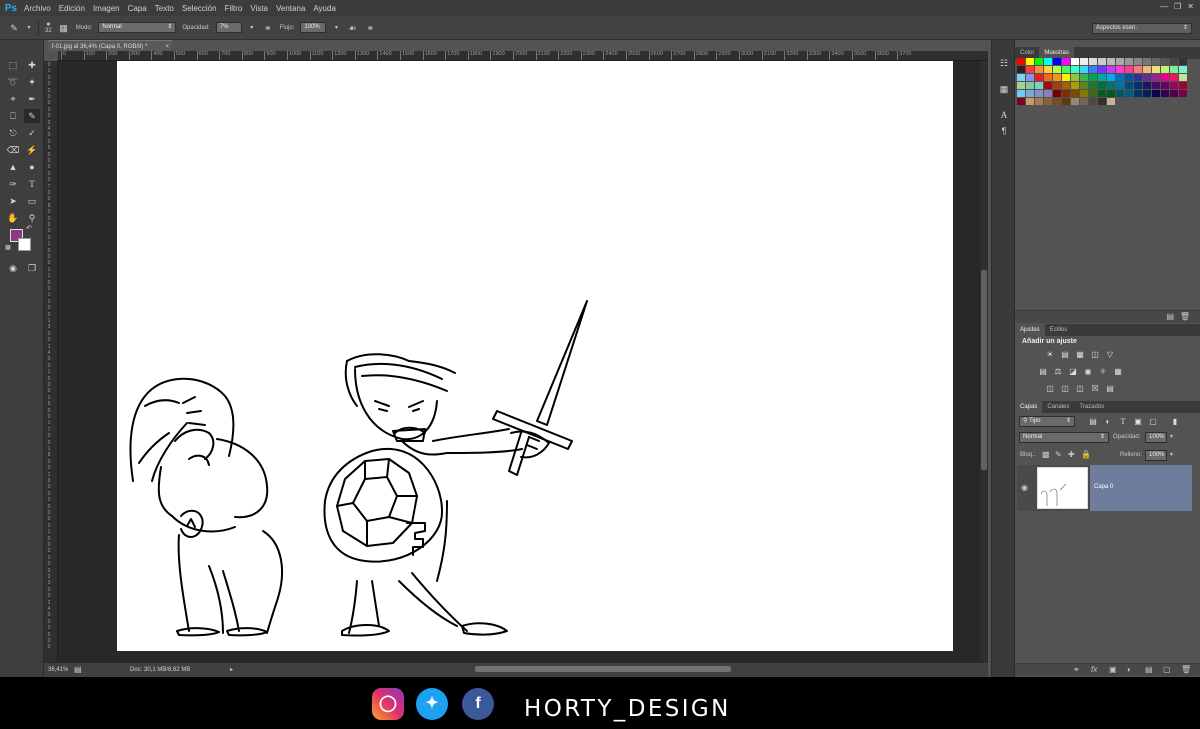  I want to click on new-swatch-icon: ▤, so click(1170, 316).